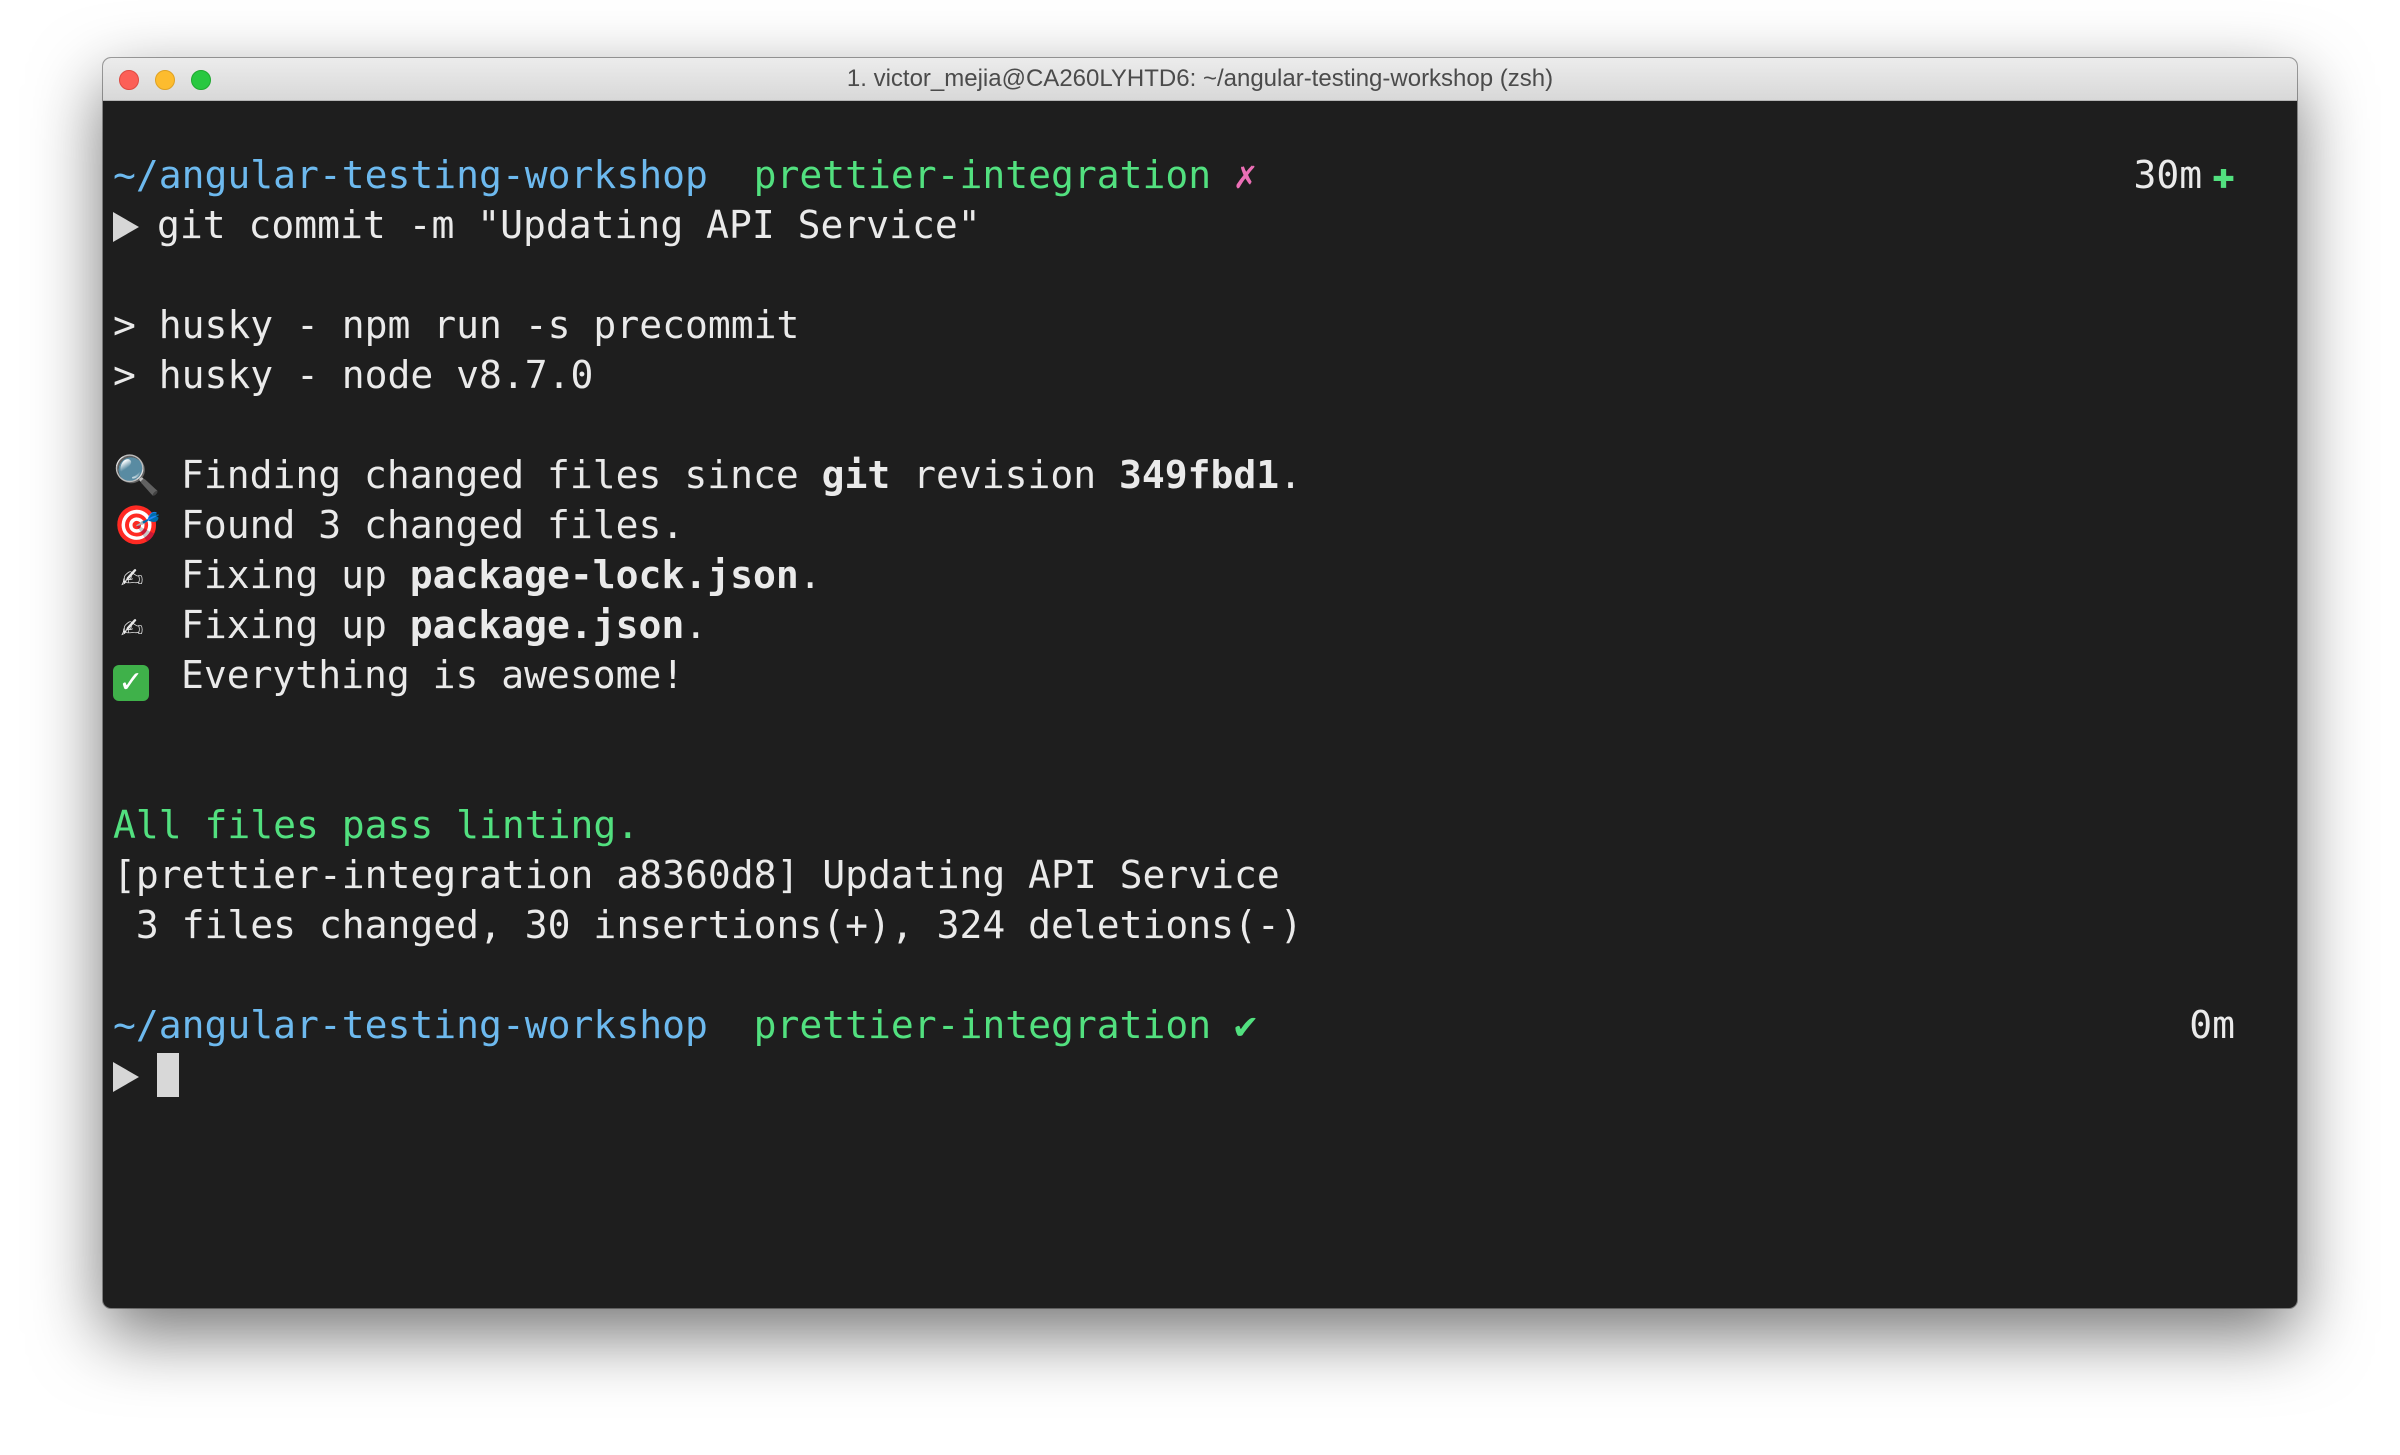 The height and width of the screenshot is (1455, 2400). I want to click on awesome-line: ✓ Everything is awesome!, so click(1205, 675).